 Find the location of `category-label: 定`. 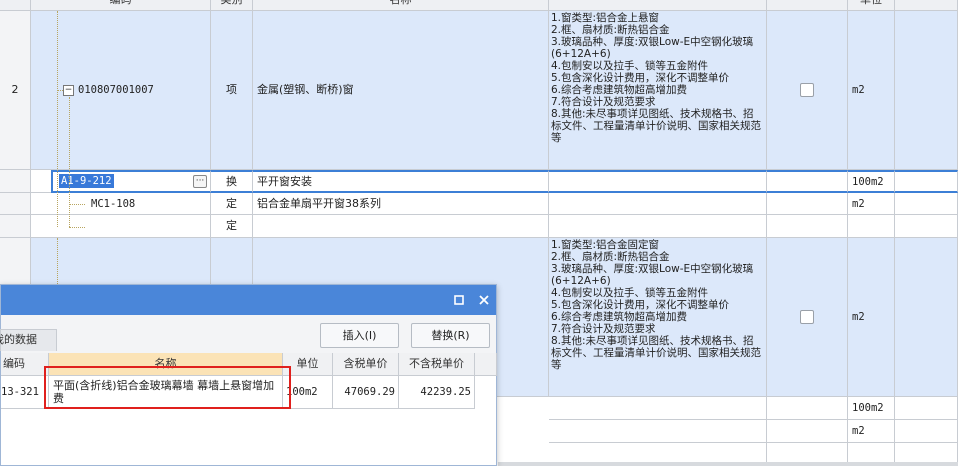

category-label: 定 is located at coordinates (231, 225).